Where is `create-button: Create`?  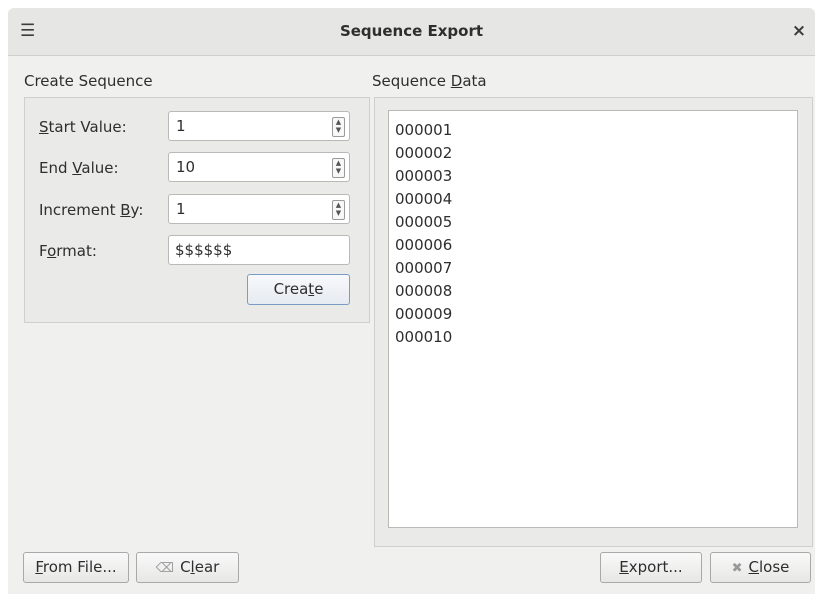
create-button: Create is located at coordinates (298, 289).